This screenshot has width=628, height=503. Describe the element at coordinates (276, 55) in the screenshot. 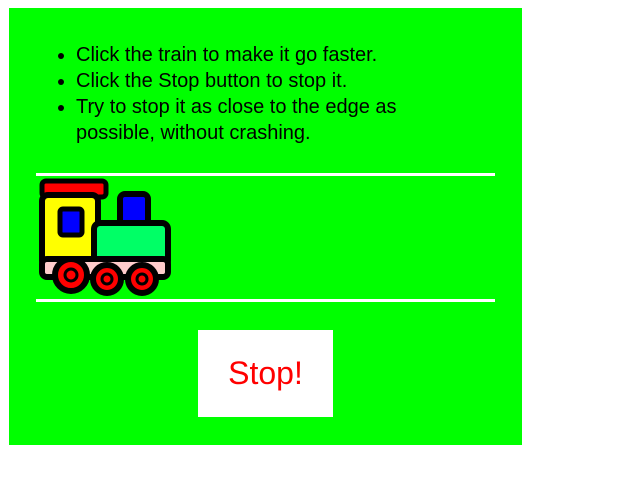

I see `instruction-item: Click the train to make it go faster.` at that location.